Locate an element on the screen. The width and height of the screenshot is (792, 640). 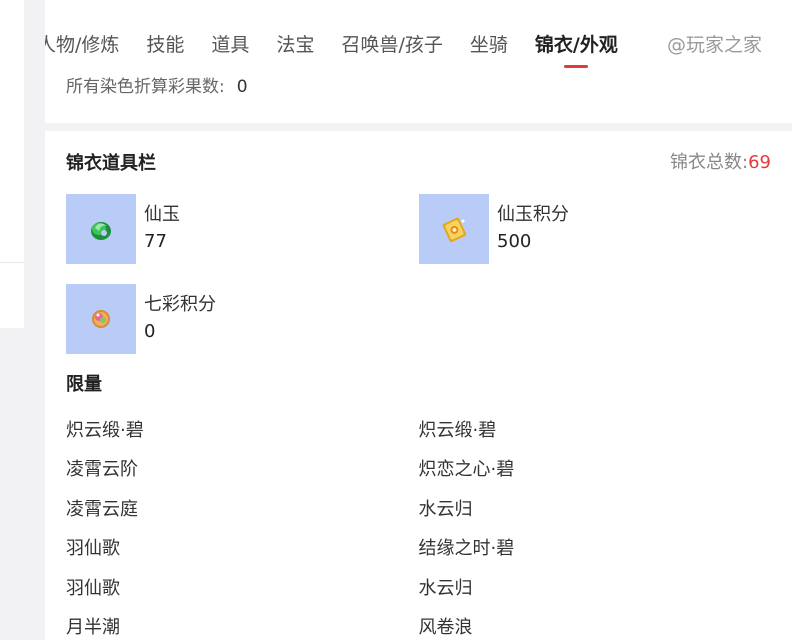
list-row: 羽仙歌 结缘之时·碧 is located at coordinates (418, 550).